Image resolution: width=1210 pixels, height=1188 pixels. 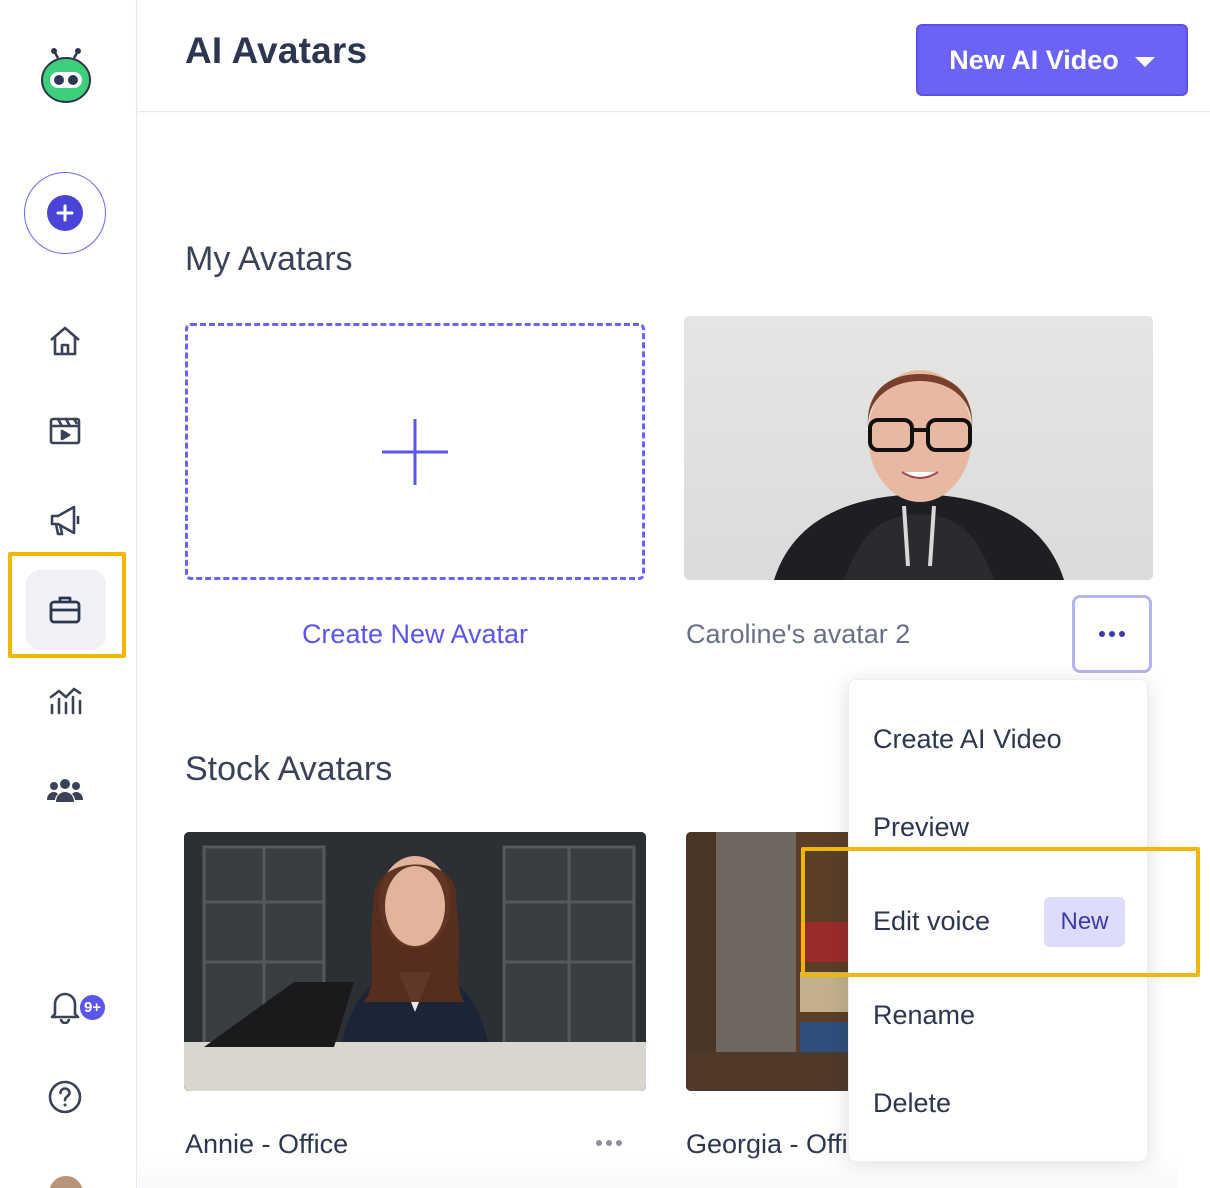 What do you see at coordinates (912, 1103) in the screenshot?
I see `menu-item-delete: Delete` at bounding box center [912, 1103].